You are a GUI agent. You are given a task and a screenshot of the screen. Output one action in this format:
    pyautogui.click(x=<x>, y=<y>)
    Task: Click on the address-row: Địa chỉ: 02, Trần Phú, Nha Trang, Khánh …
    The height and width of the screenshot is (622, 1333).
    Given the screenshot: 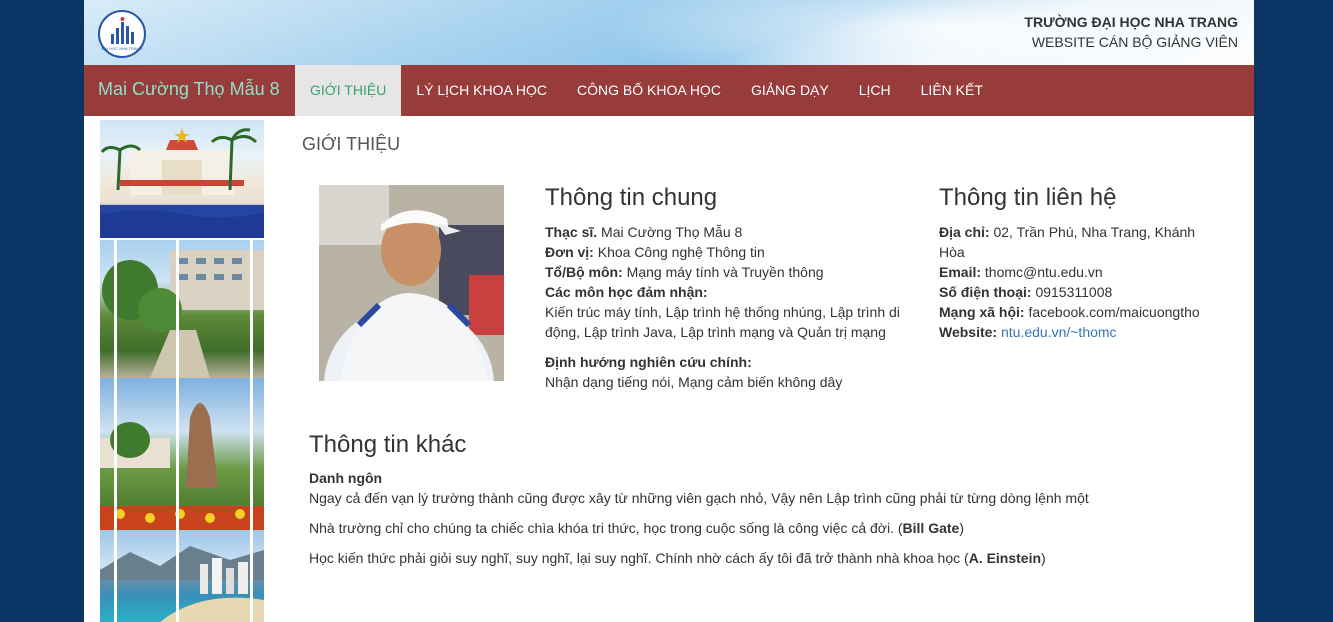 What is the action you would take?
    pyautogui.click(x=1074, y=242)
    